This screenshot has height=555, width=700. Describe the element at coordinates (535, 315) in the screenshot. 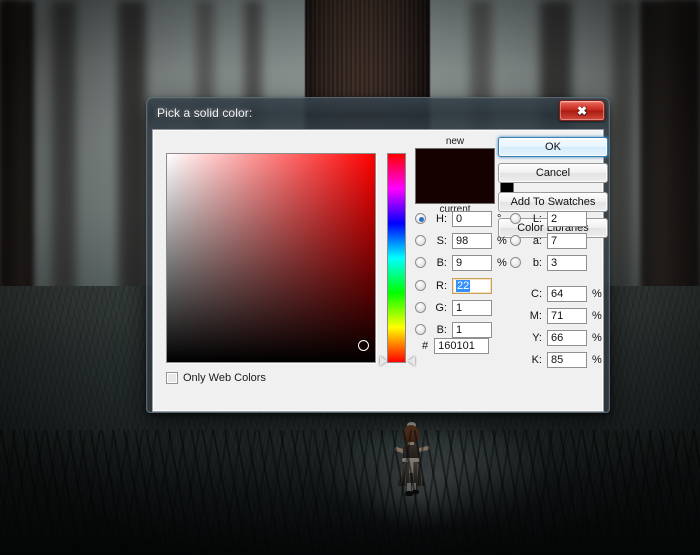

I see `label-m: M:` at that location.